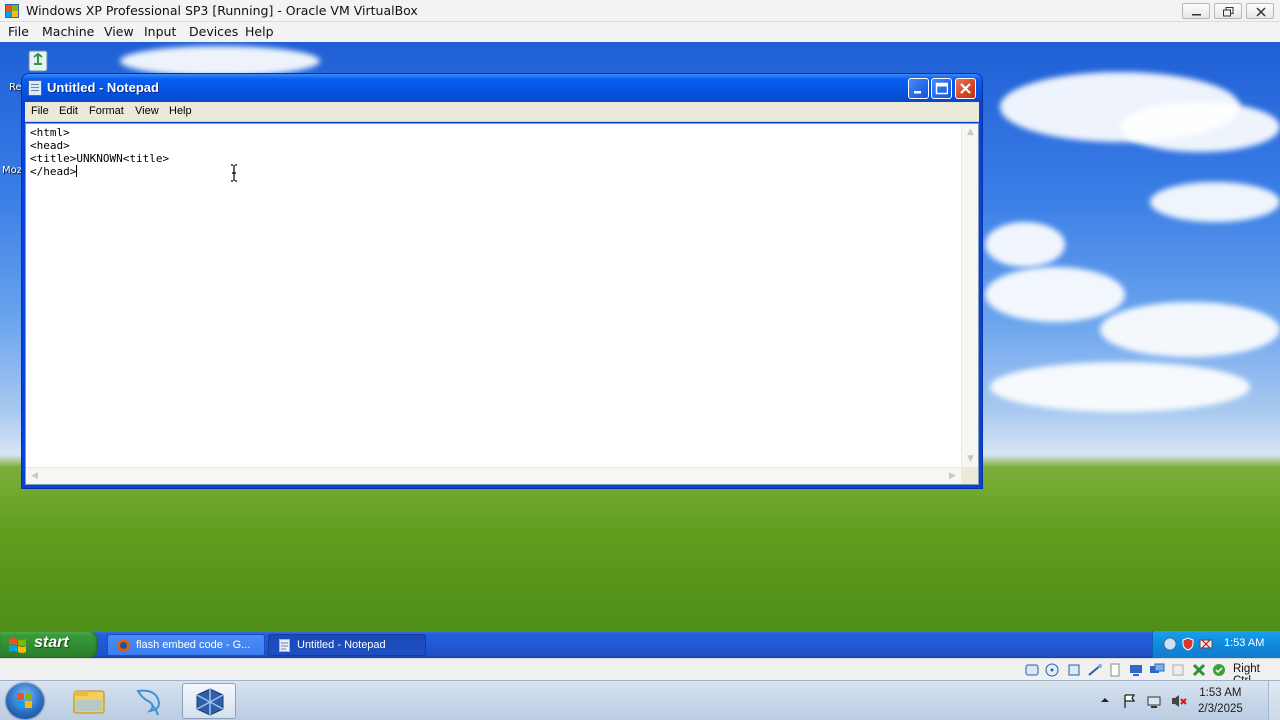 This screenshot has height=720, width=1280. What do you see at coordinates (640, 32) in the screenshot?
I see `host-menu-bar: File Machine View Input Devices Help` at bounding box center [640, 32].